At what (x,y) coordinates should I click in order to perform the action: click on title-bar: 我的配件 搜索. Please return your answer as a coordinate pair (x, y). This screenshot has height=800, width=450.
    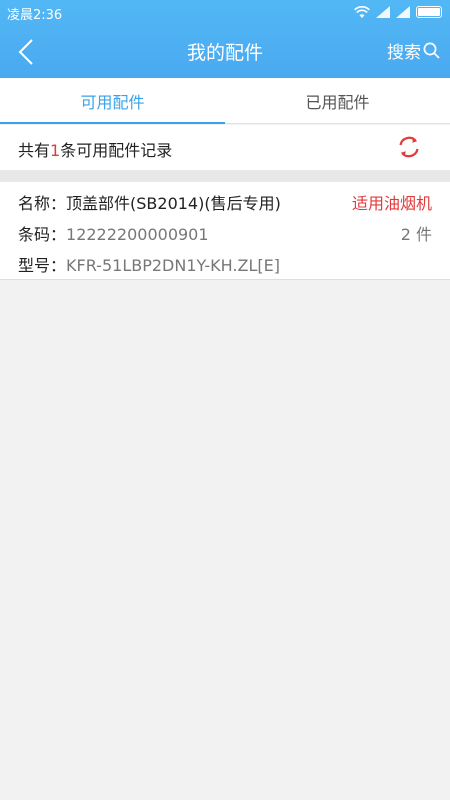
    Looking at the image, I should click on (225, 52).